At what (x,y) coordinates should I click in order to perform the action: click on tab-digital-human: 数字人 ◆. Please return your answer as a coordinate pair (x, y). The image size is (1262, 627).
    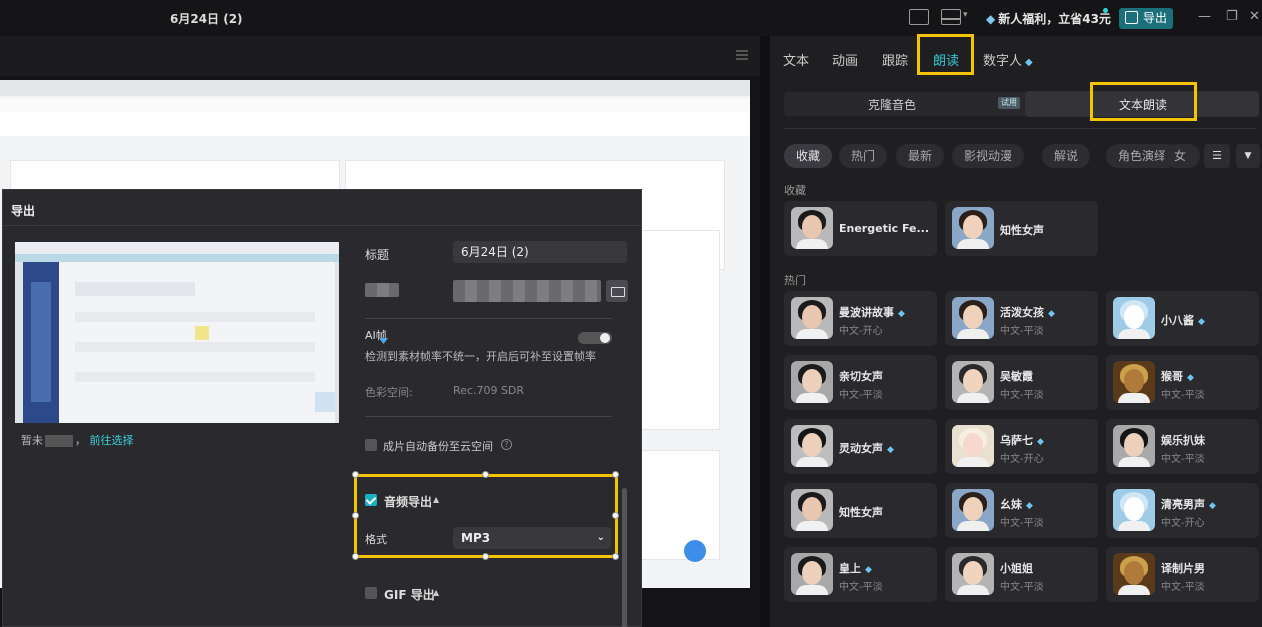
    Looking at the image, I should click on (1008, 59).